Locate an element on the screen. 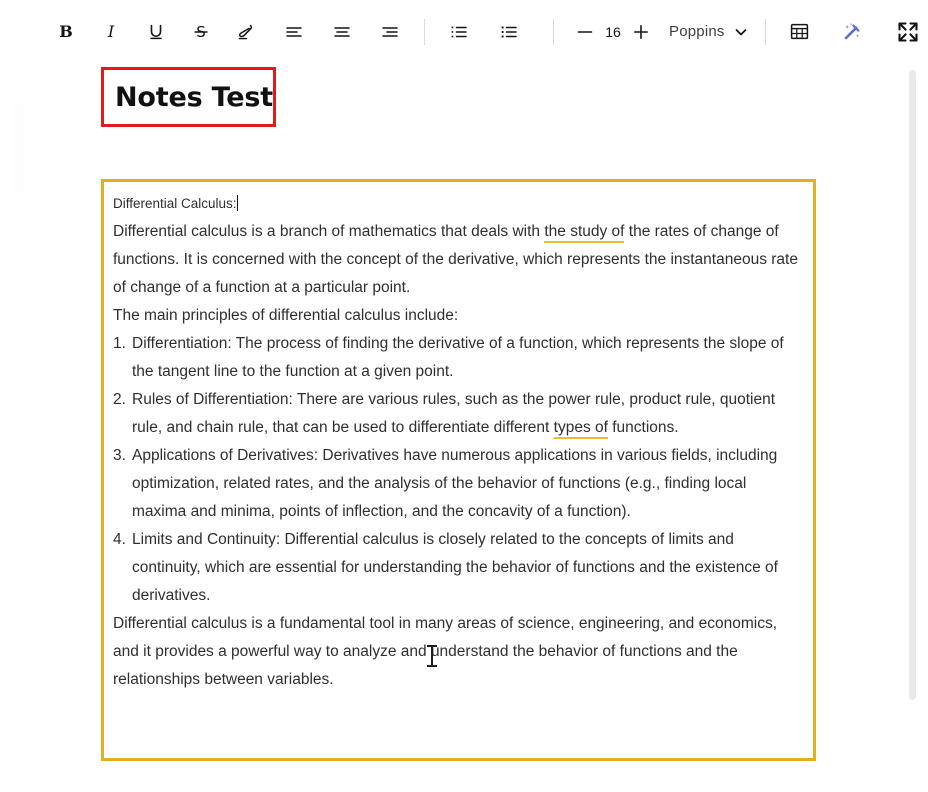  font-family-select: Poppins is located at coordinates (709, 31).